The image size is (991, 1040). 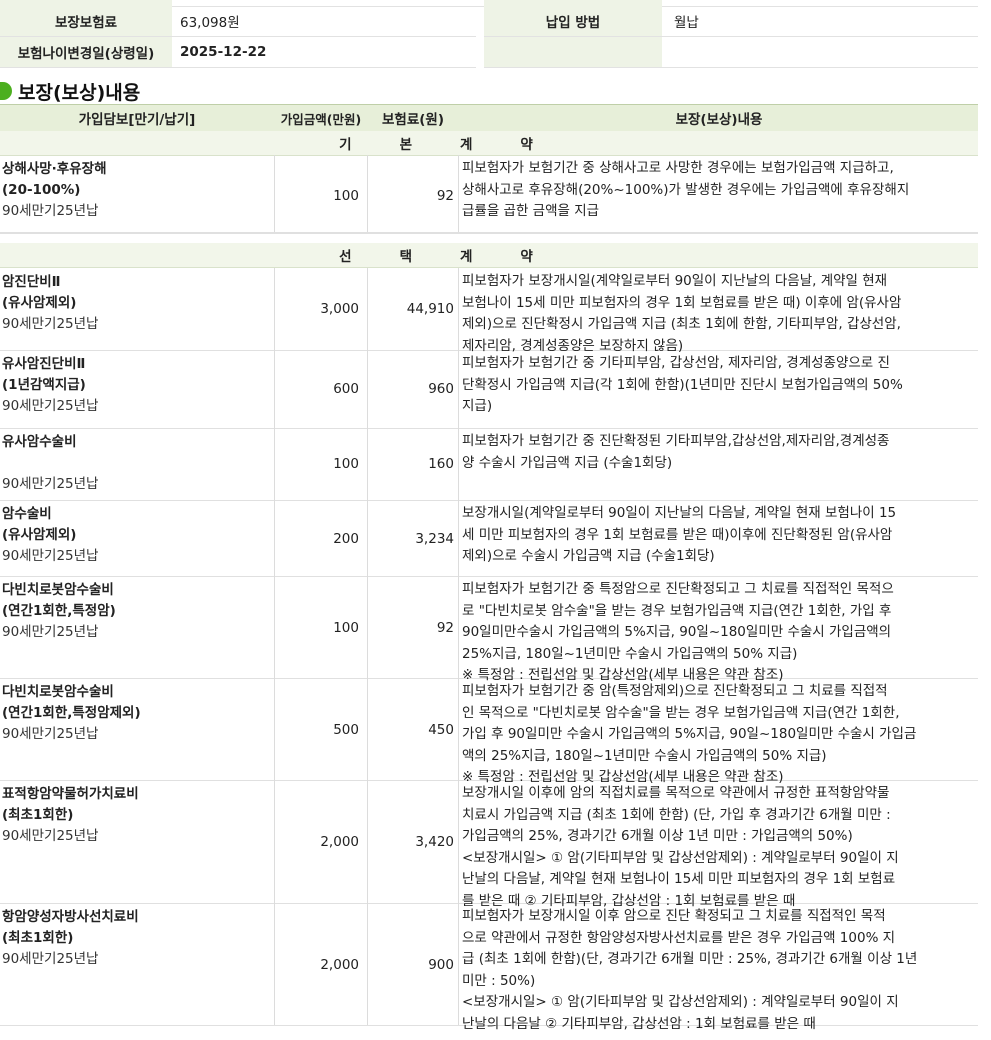 I want to click on details-line: 액의 25%지급, 180일~1년미만 수술시 가입금액의 50% 지급), so click(x=644, y=755).